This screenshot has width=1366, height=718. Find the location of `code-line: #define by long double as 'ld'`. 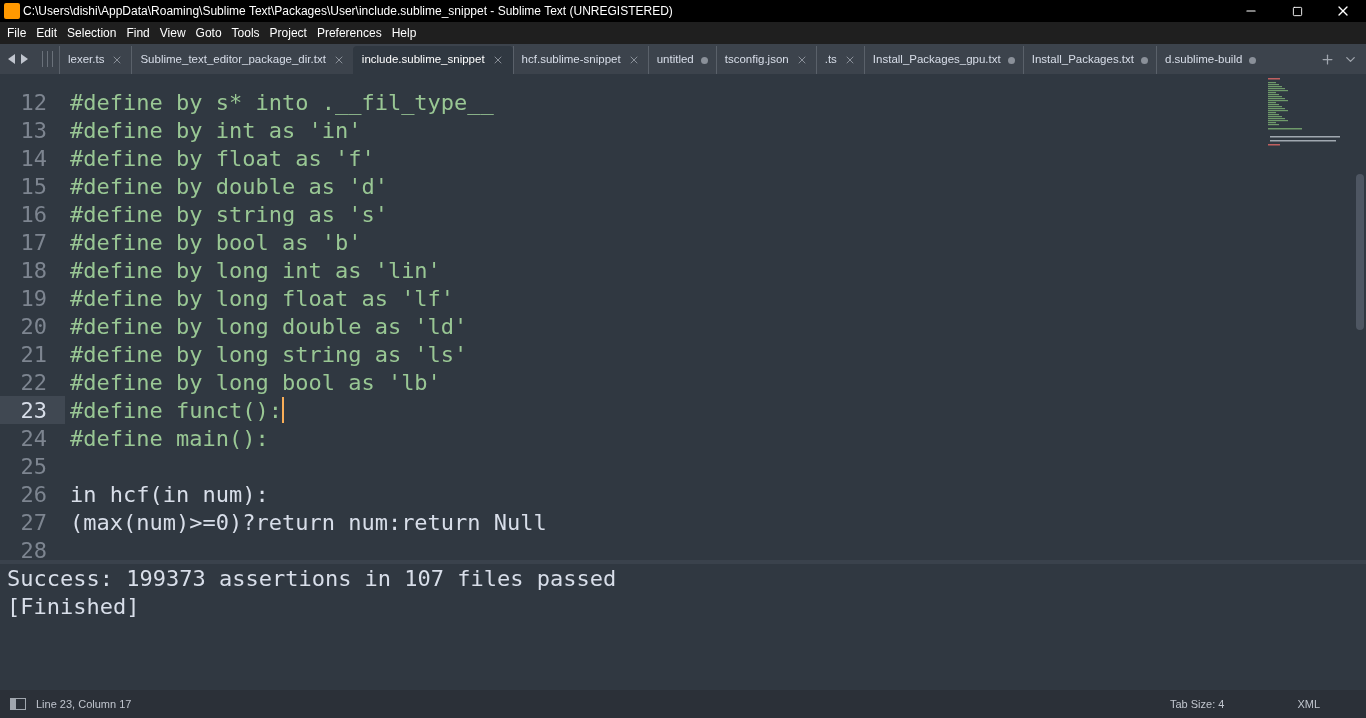

code-line: #define by long double as 'ld' is located at coordinates (269, 326).